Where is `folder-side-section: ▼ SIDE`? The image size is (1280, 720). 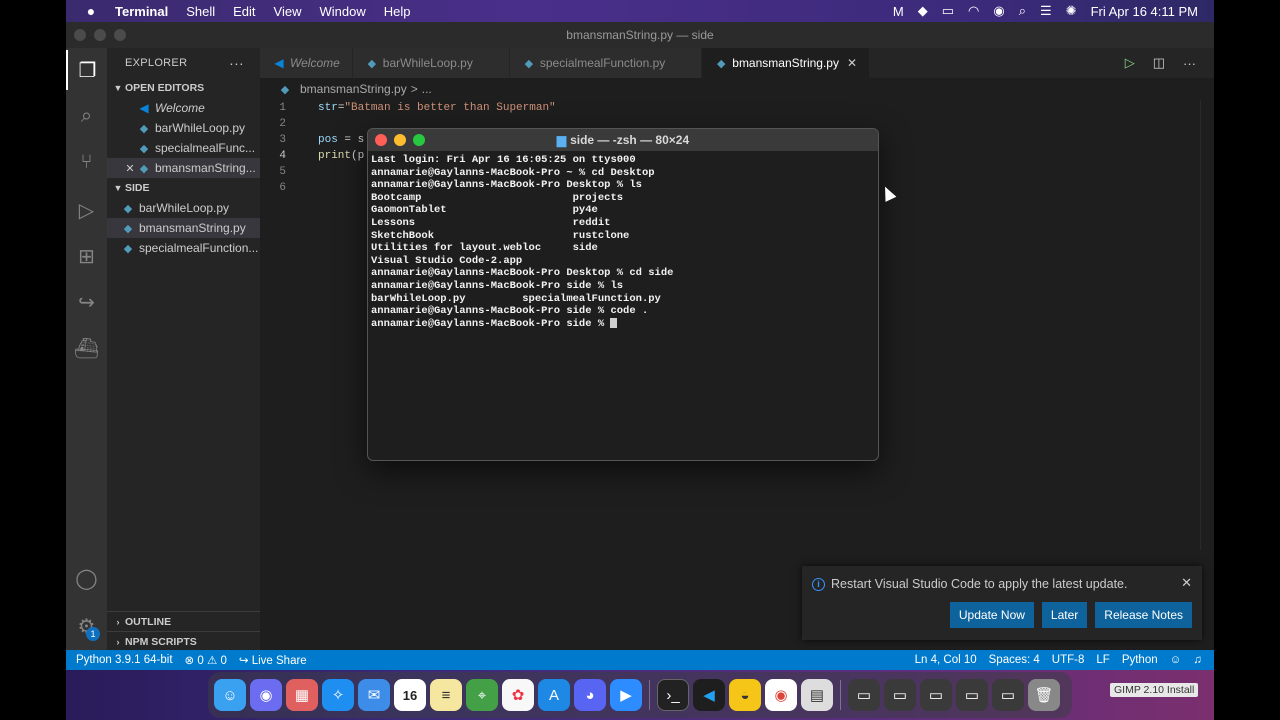
folder-side-section: ▼ SIDE is located at coordinates (183, 188).